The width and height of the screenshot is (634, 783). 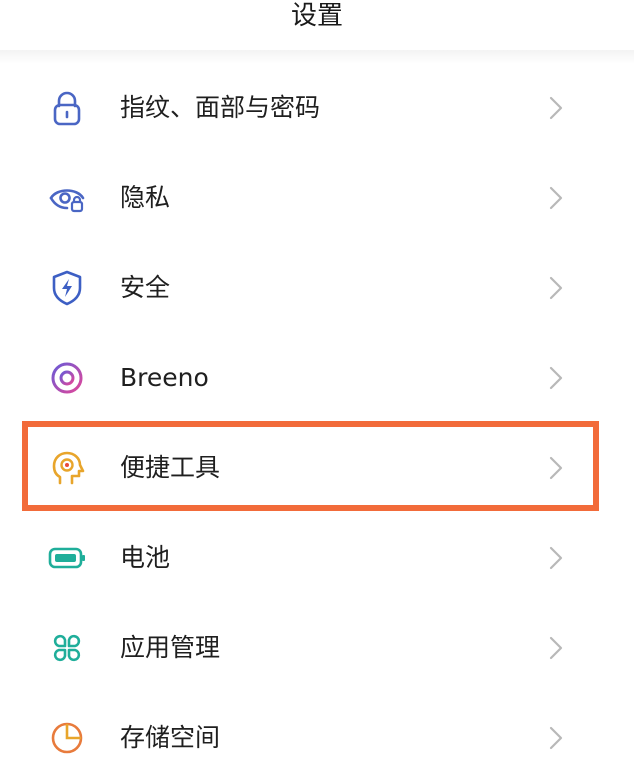 What do you see at coordinates (164, 377) in the screenshot?
I see `settings-item-label: Breeno` at bounding box center [164, 377].